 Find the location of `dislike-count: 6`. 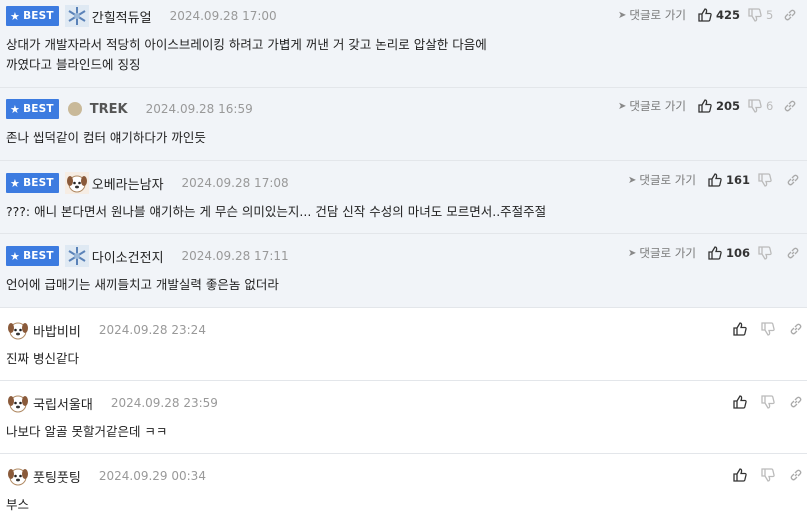

dislike-count: 6 is located at coordinates (769, 106).